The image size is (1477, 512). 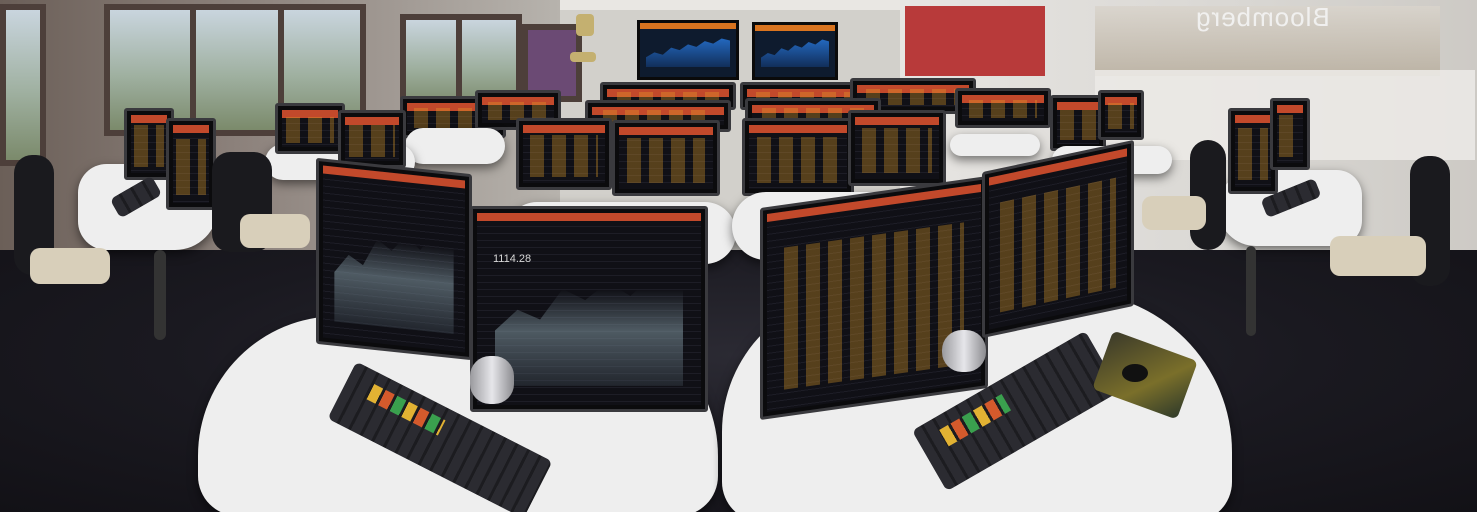 I want to click on wall-screen-right, so click(x=795, y=51).